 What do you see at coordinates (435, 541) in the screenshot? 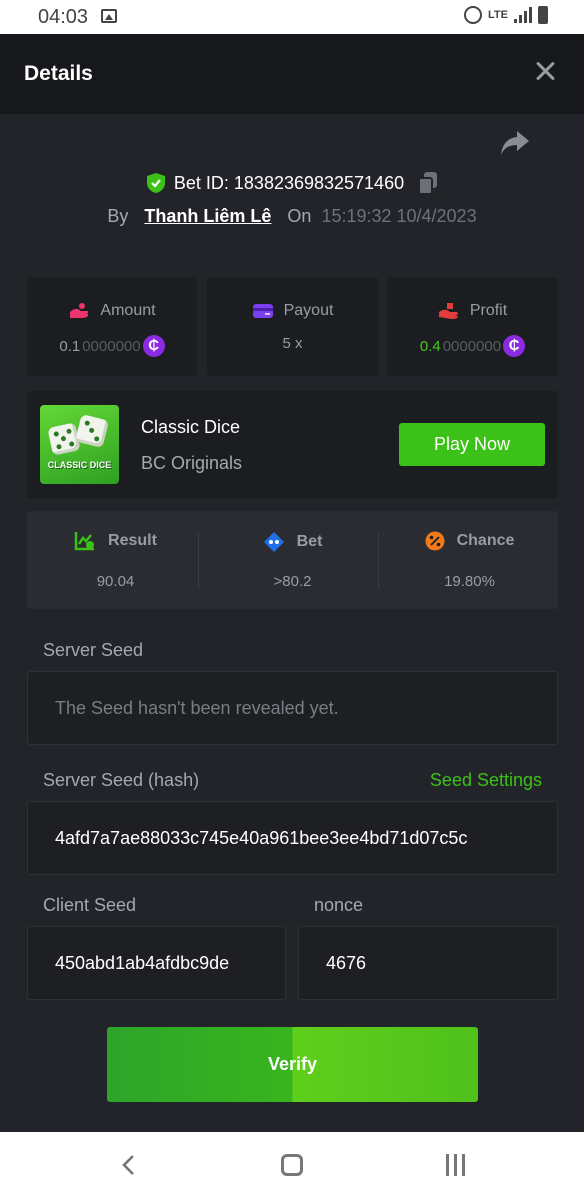
I see `percent-icon` at bounding box center [435, 541].